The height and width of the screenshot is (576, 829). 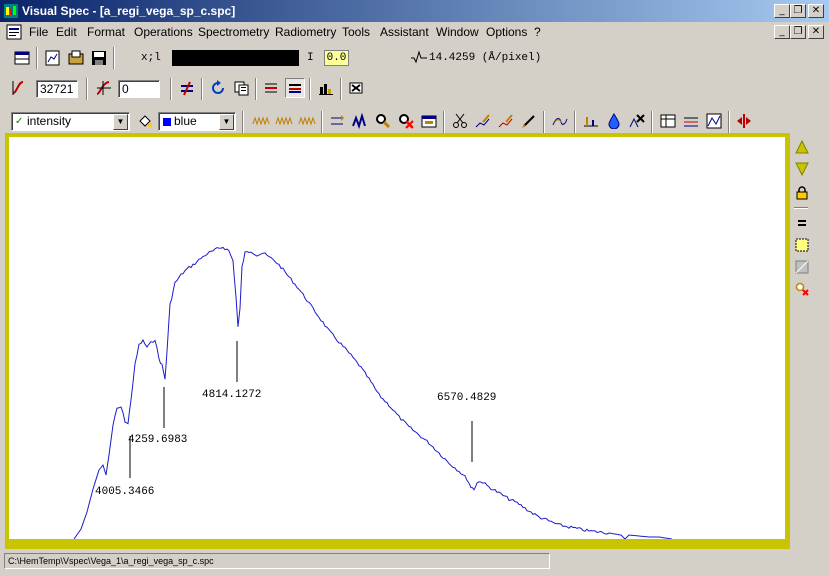 I want to click on profile-select-value: intensity, so click(x=49, y=121).